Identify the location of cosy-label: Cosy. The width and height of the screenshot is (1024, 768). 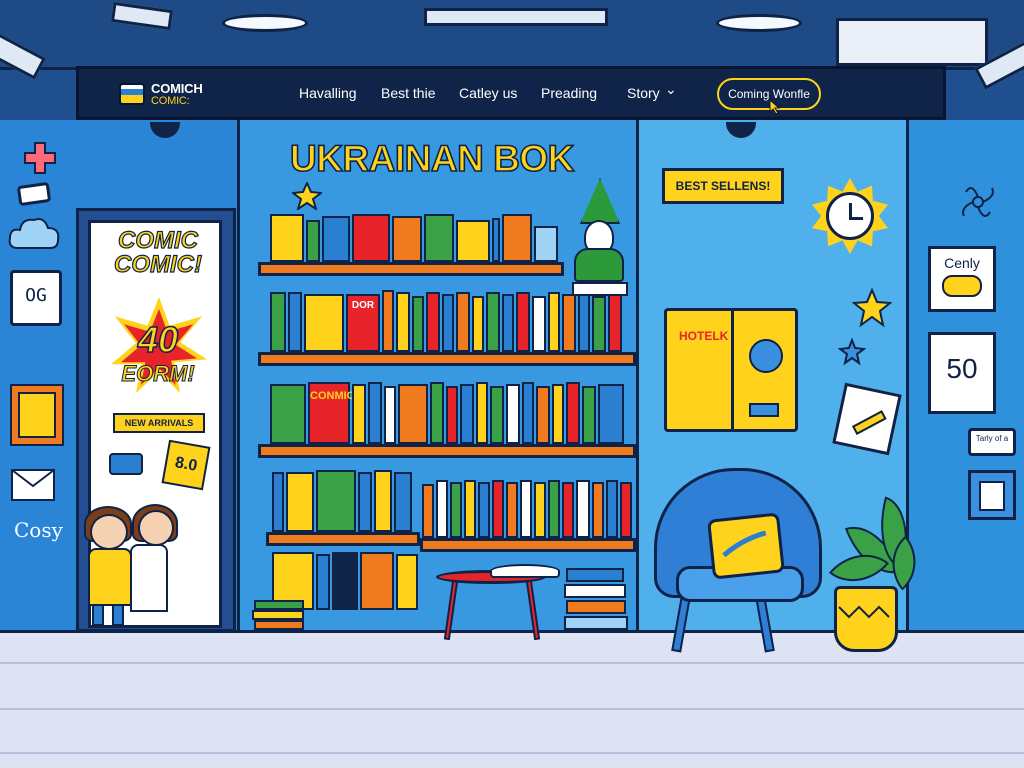
(38, 530).